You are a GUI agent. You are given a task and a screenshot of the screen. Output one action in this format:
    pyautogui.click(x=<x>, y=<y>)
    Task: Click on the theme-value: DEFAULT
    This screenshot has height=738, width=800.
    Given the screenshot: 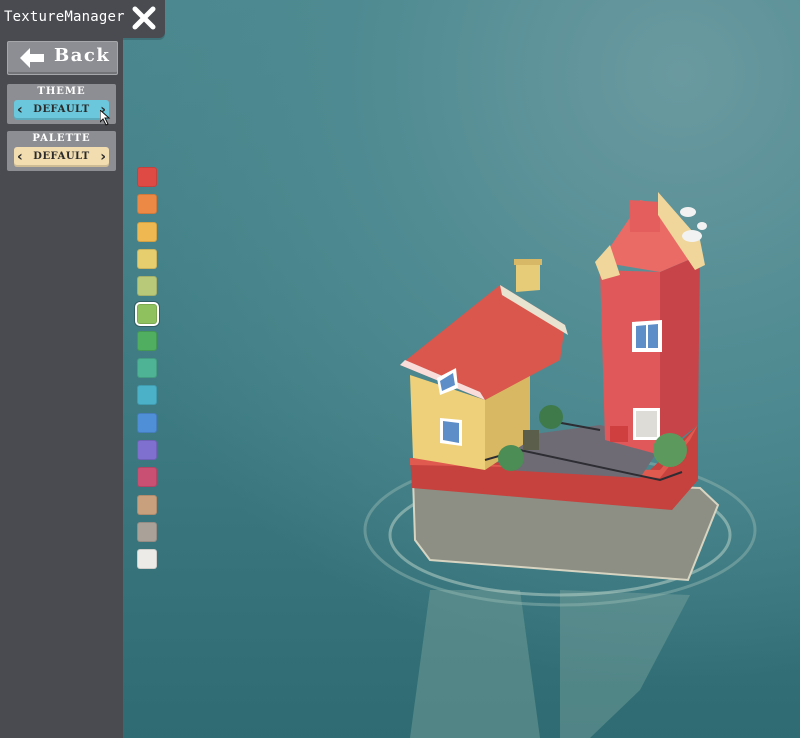 What is the action you would take?
    pyautogui.click(x=61, y=109)
    